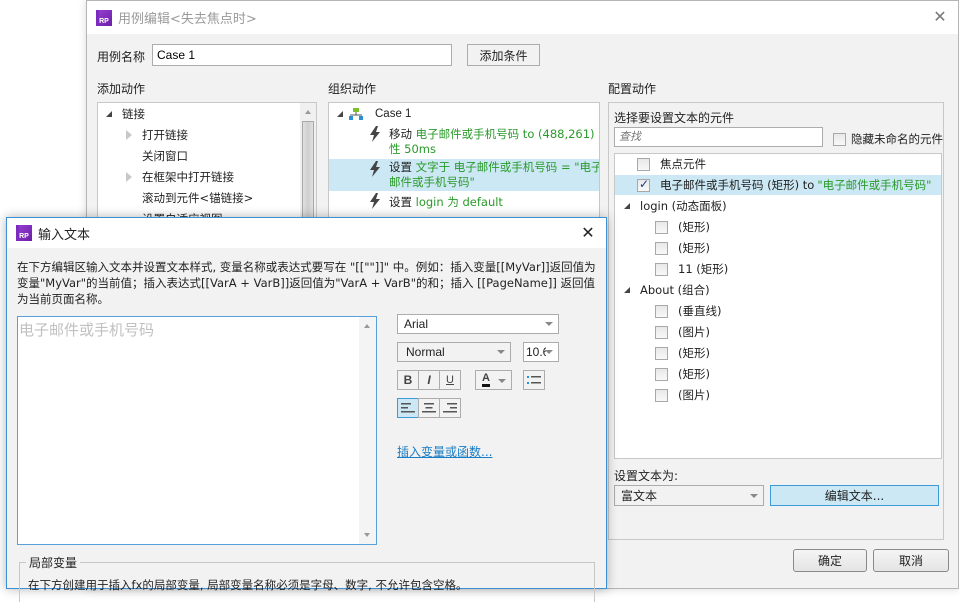 This screenshot has width=959, height=602. I want to click on checkbox-checked-icon, so click(643, 184).